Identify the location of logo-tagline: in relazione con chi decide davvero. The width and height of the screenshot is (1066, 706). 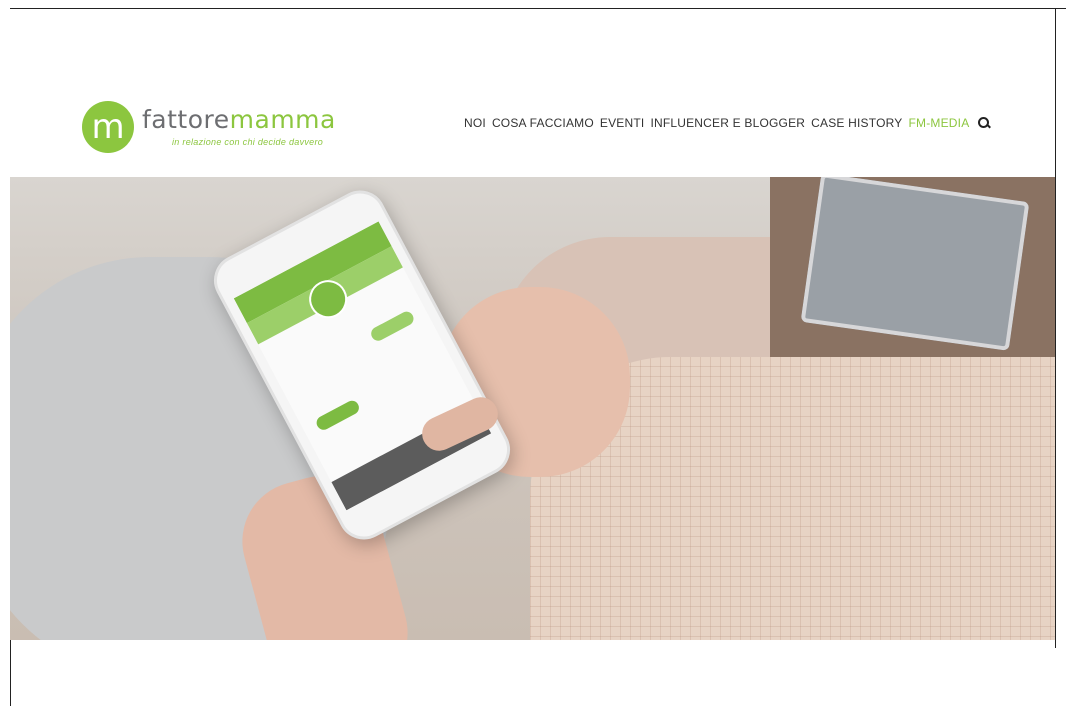
(248, 142).